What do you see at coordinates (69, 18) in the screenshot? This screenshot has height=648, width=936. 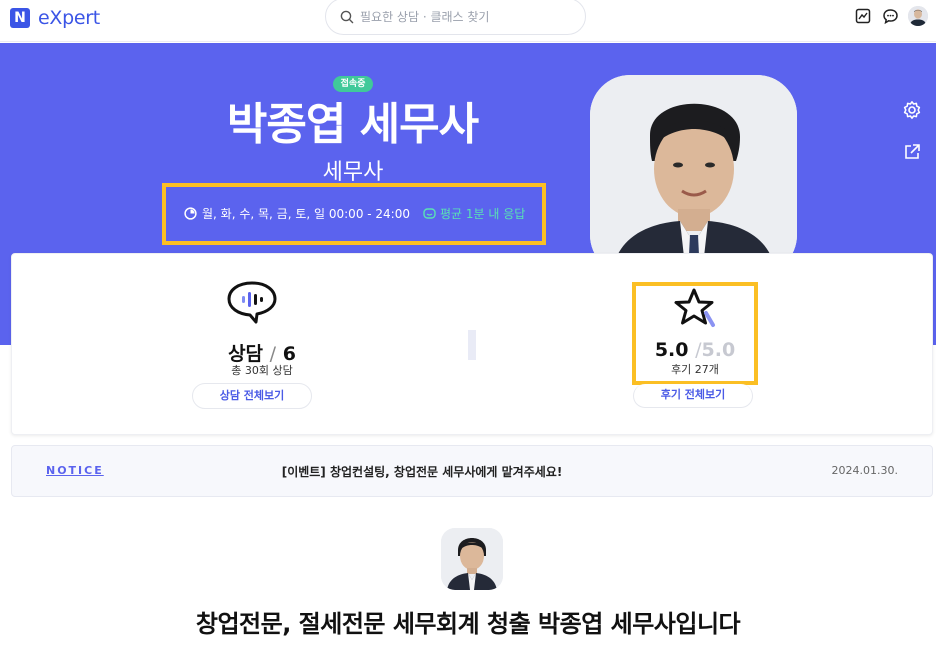 I see `logo-text: eXpert` at bounding box center [69, 18].